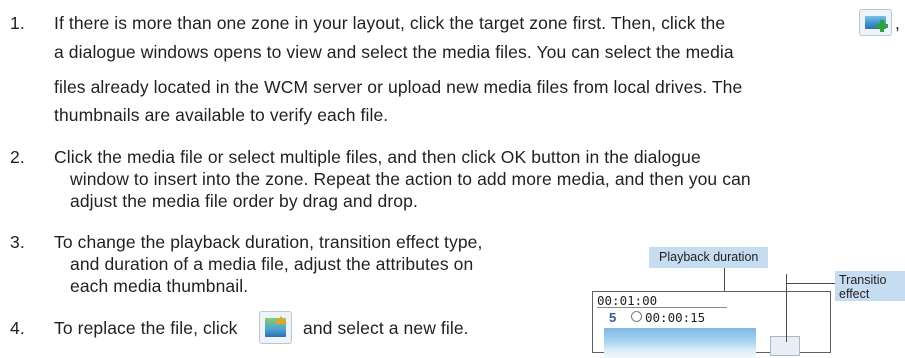 The height and width of the screenshot is (358, 905). What do you see at coordinates (613, 317) in the screenshot?
I see `order-number: 5` at bounding box center [613, 317].